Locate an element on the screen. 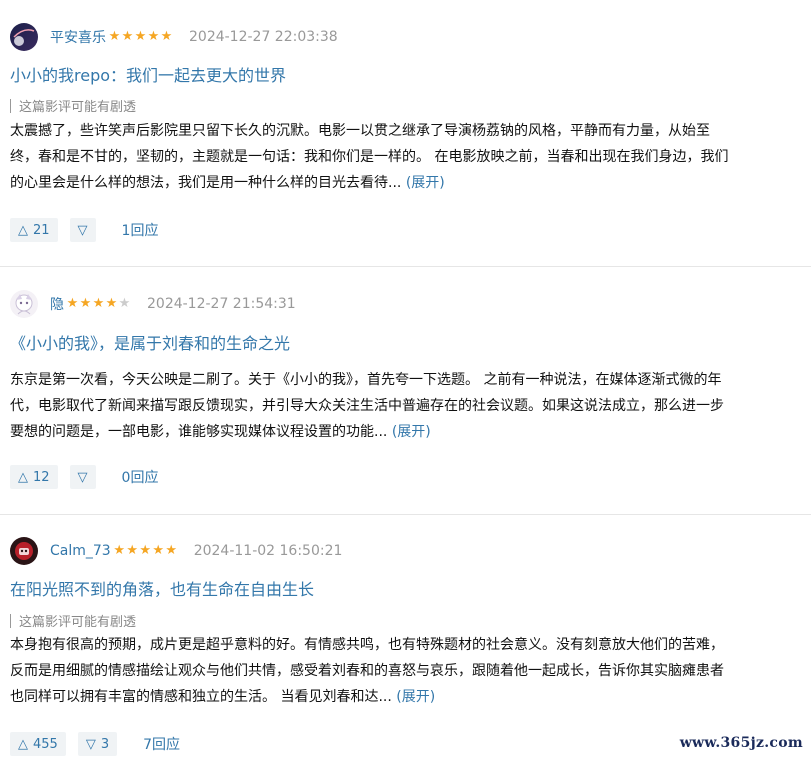 This screenshot has width=811, height=759. review-header: 隐 ★ ★ ★ ★ ★ 2024-12-27 21:54:31 is located at coordinates (153, 304).